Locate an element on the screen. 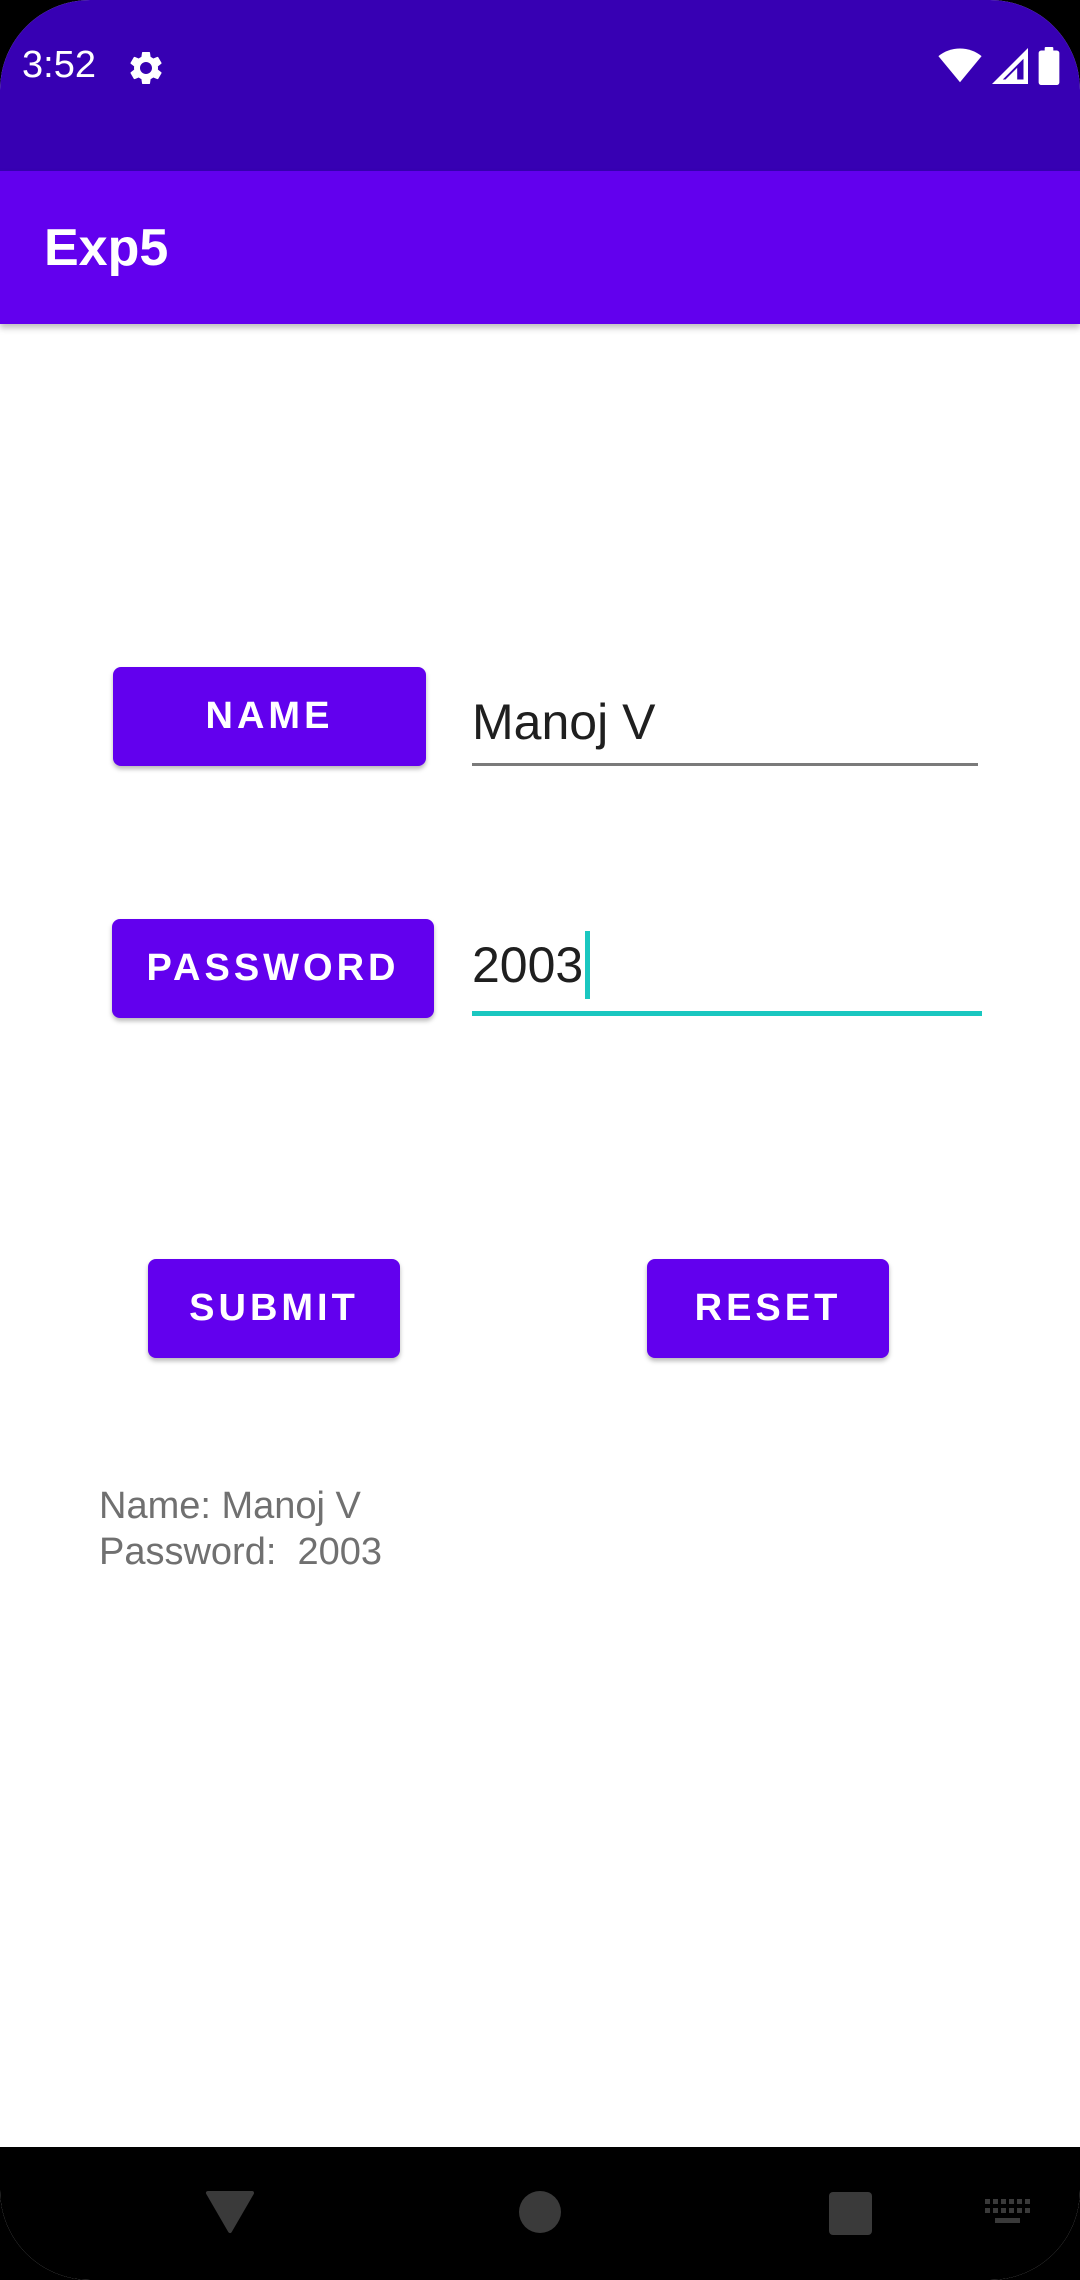 This screenshot has height=2280, width=1080. password-field-value: 2003 is located at coordinates (531, 965).